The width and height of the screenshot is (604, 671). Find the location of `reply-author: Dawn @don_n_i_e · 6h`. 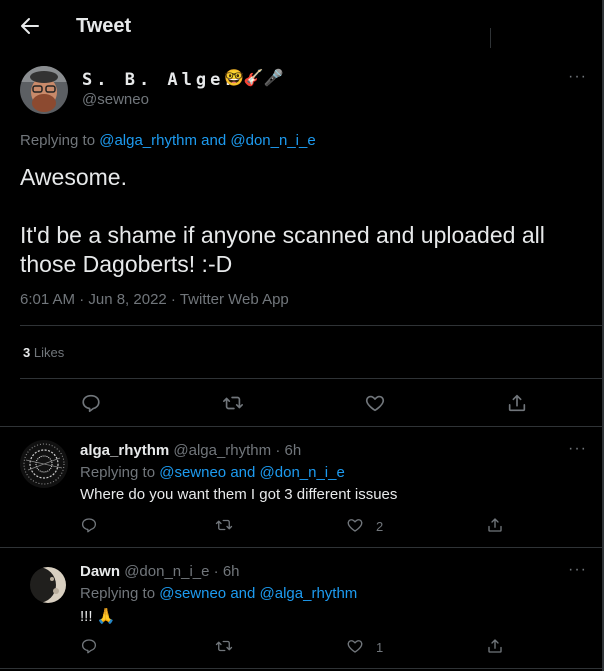

reply-author: Dawn @don_n_i_e · 6h is located at coordinates (160, 571).